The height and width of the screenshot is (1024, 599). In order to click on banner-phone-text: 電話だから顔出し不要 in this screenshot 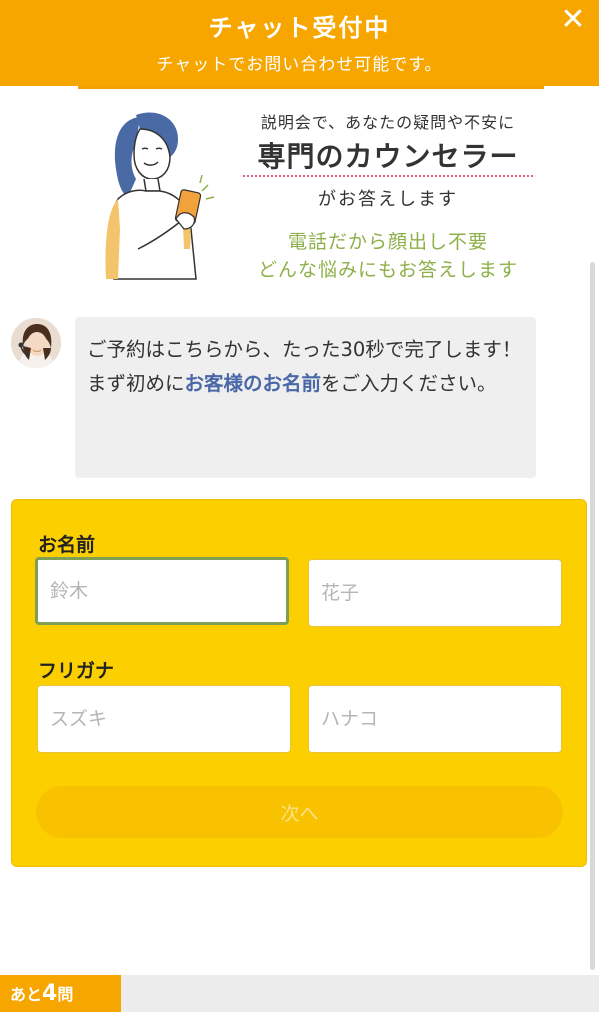, I will do `click(387, 242)`.